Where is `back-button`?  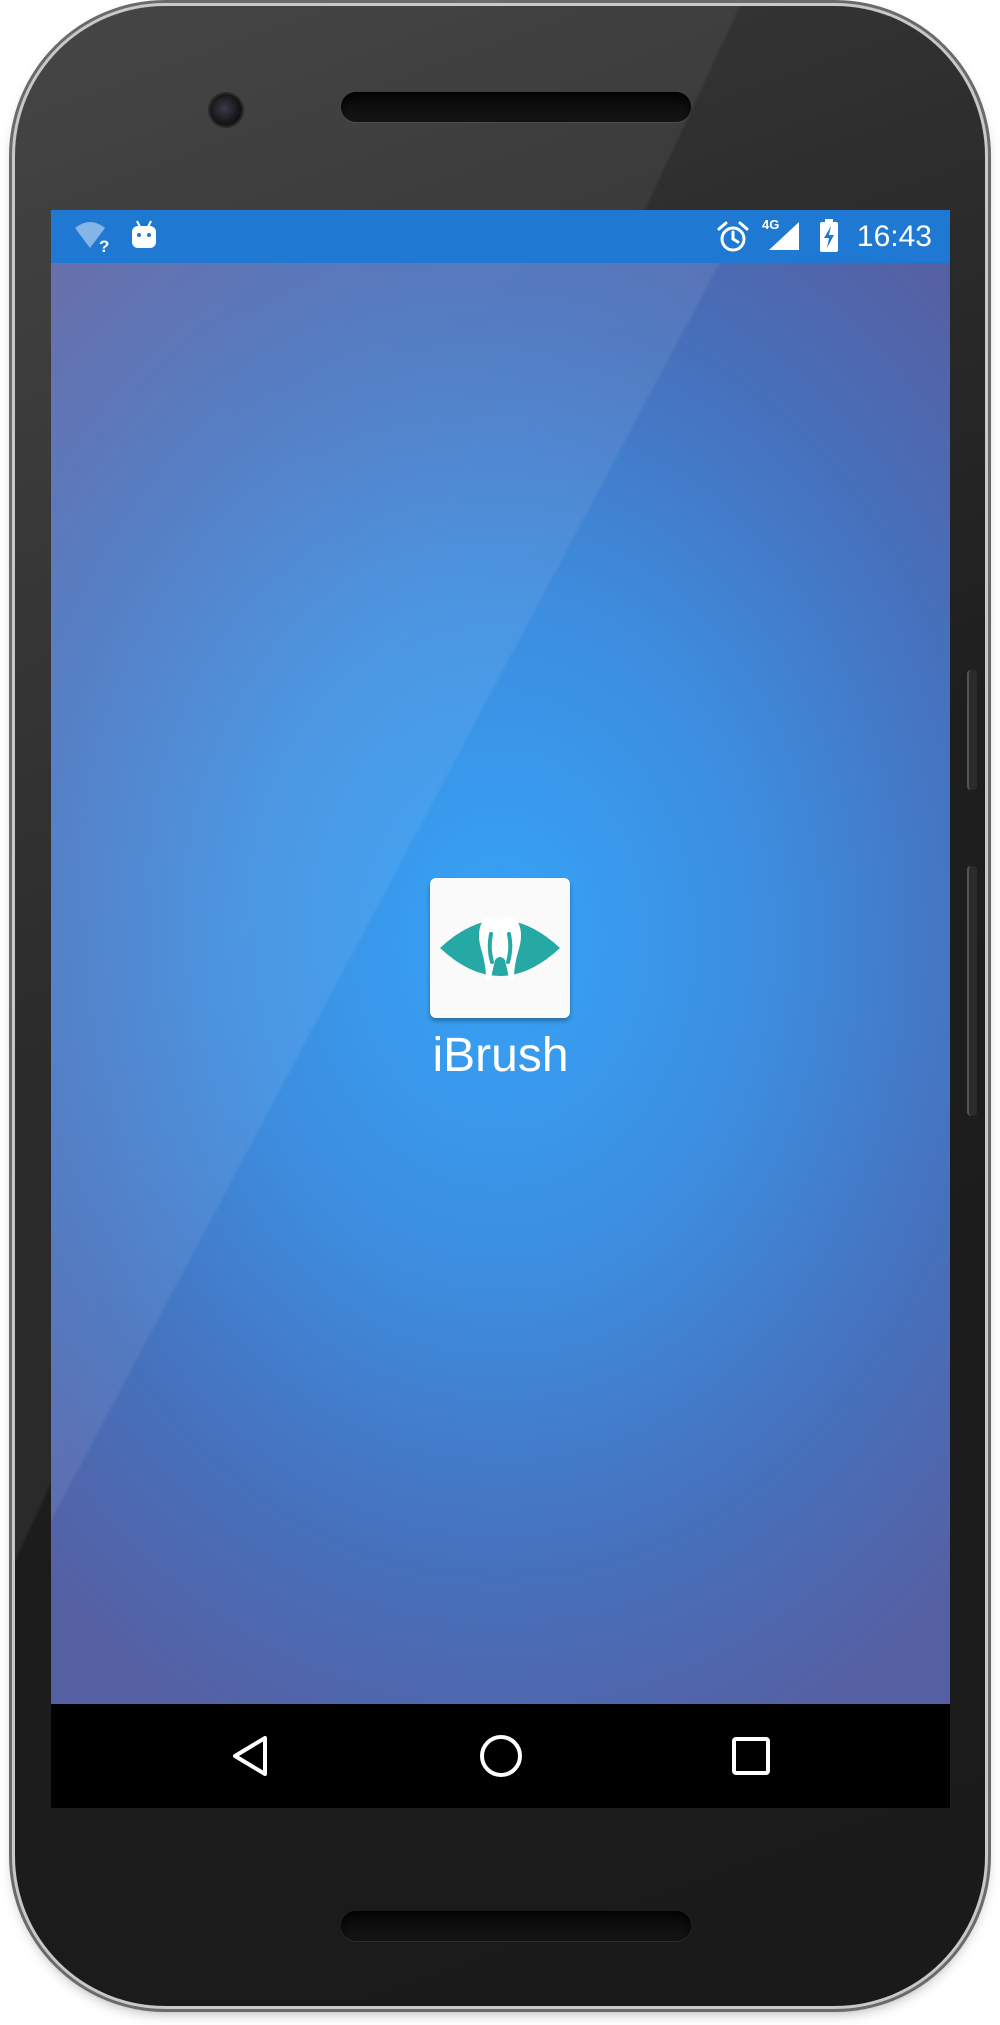 back-button is located at coordinates (251, 1756).